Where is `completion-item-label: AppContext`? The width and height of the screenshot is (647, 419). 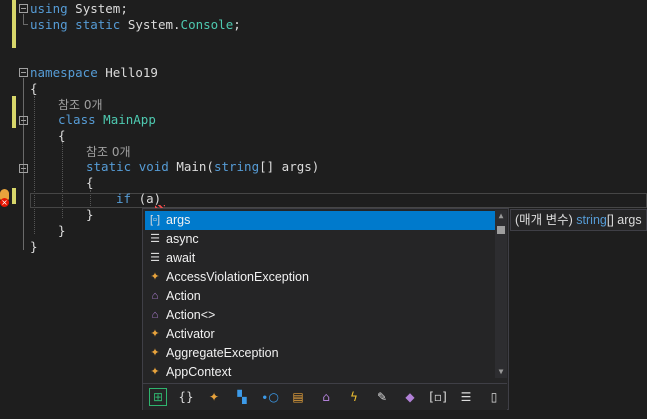
completion-item-label: AppContext is located at coordinates (199, 372).